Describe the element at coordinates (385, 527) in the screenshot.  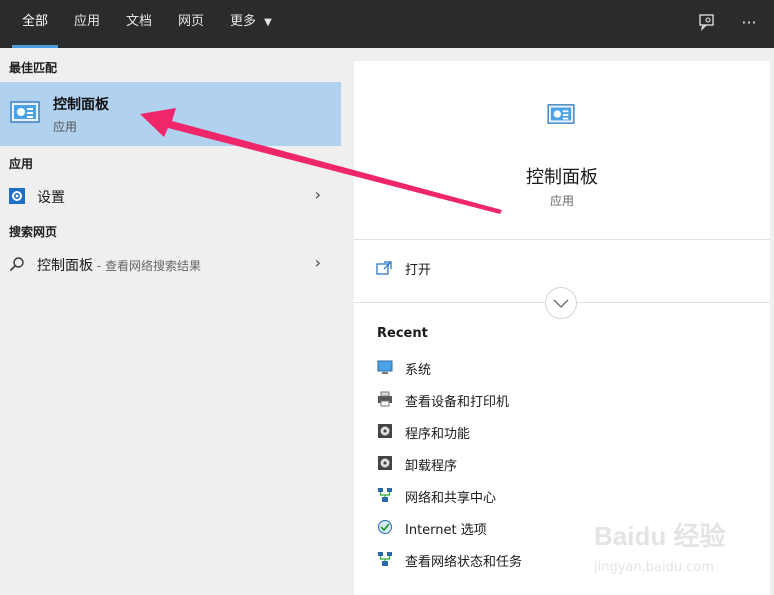
I see `internet-options-icon` at that location.